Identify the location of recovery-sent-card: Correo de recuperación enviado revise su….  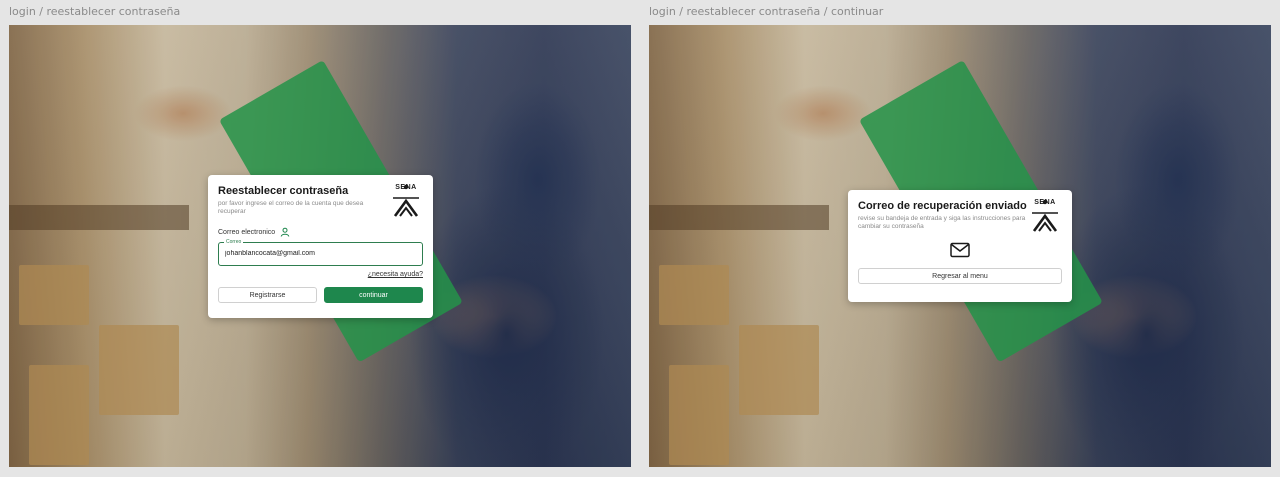
(960, 246).